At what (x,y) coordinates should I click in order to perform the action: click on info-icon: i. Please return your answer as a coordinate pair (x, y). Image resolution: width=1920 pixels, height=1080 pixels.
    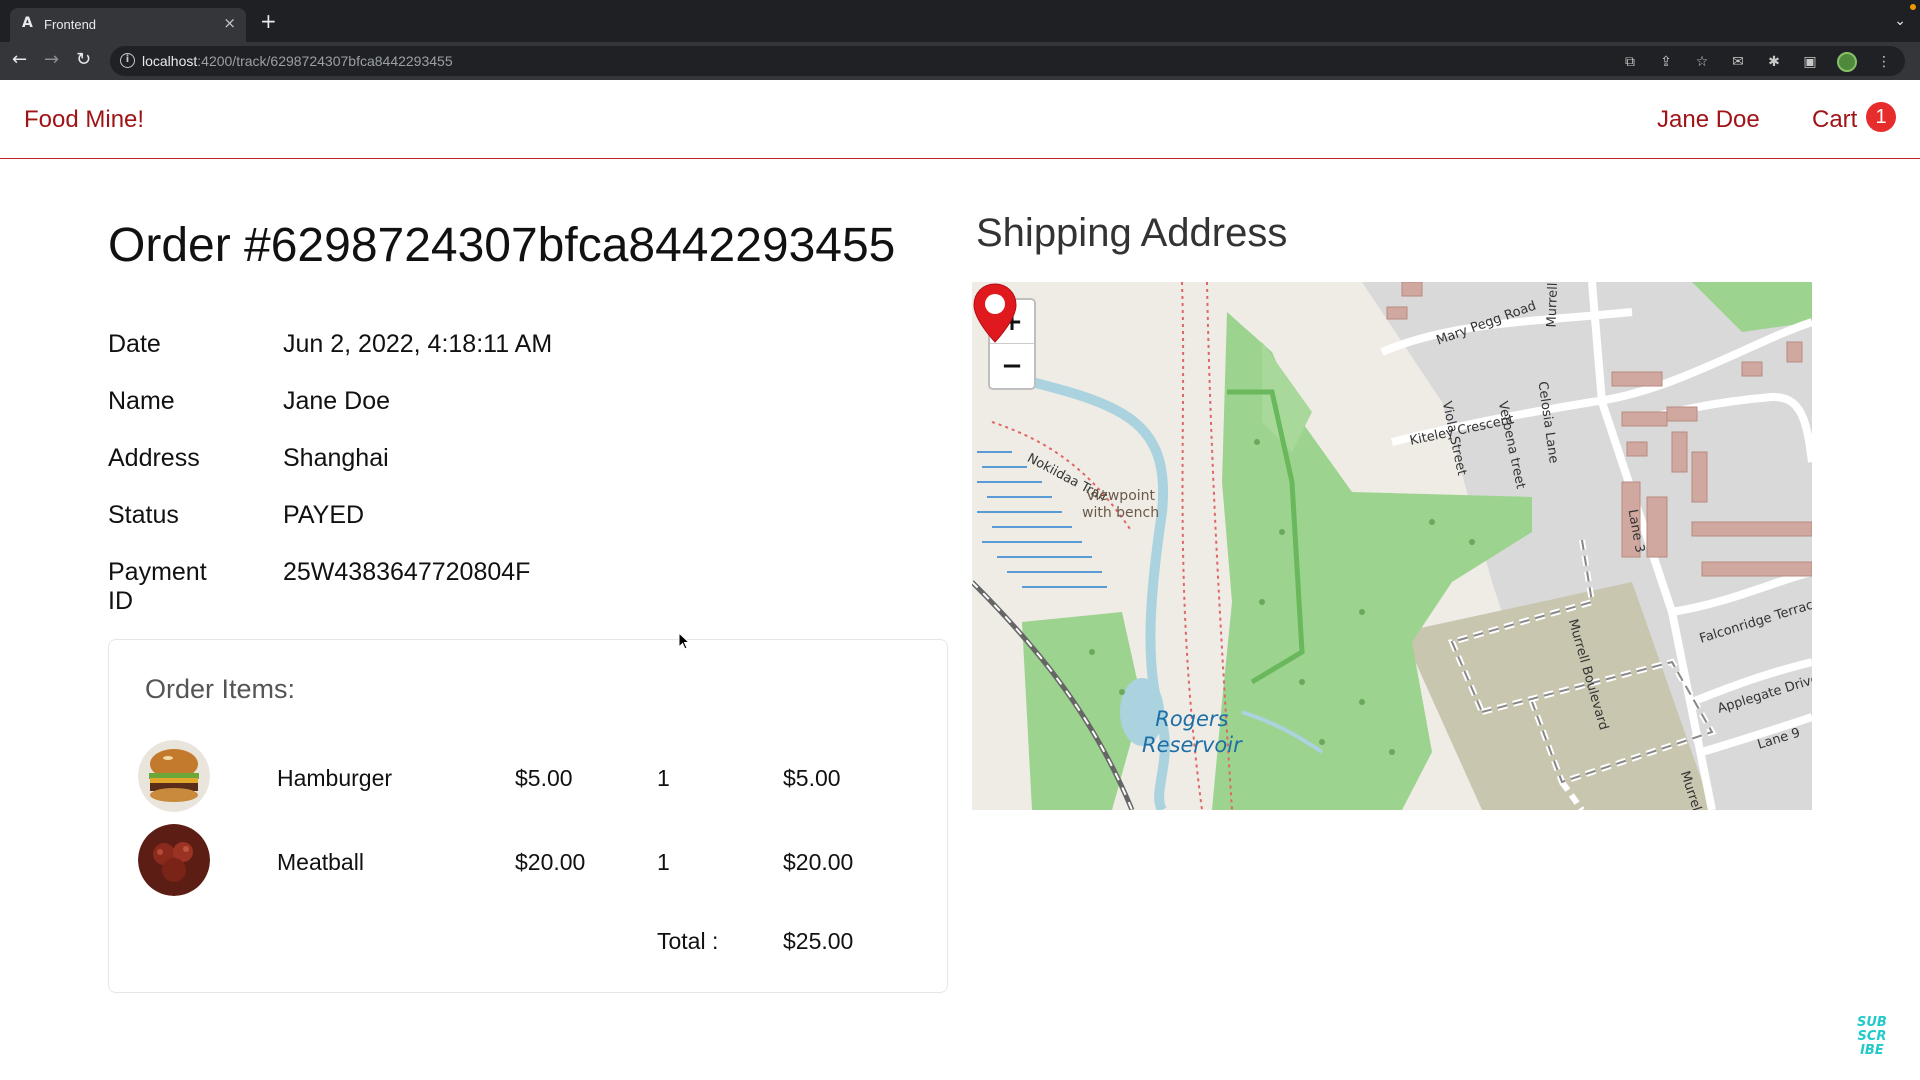
    Looking at the image, I should click on (127, 60).